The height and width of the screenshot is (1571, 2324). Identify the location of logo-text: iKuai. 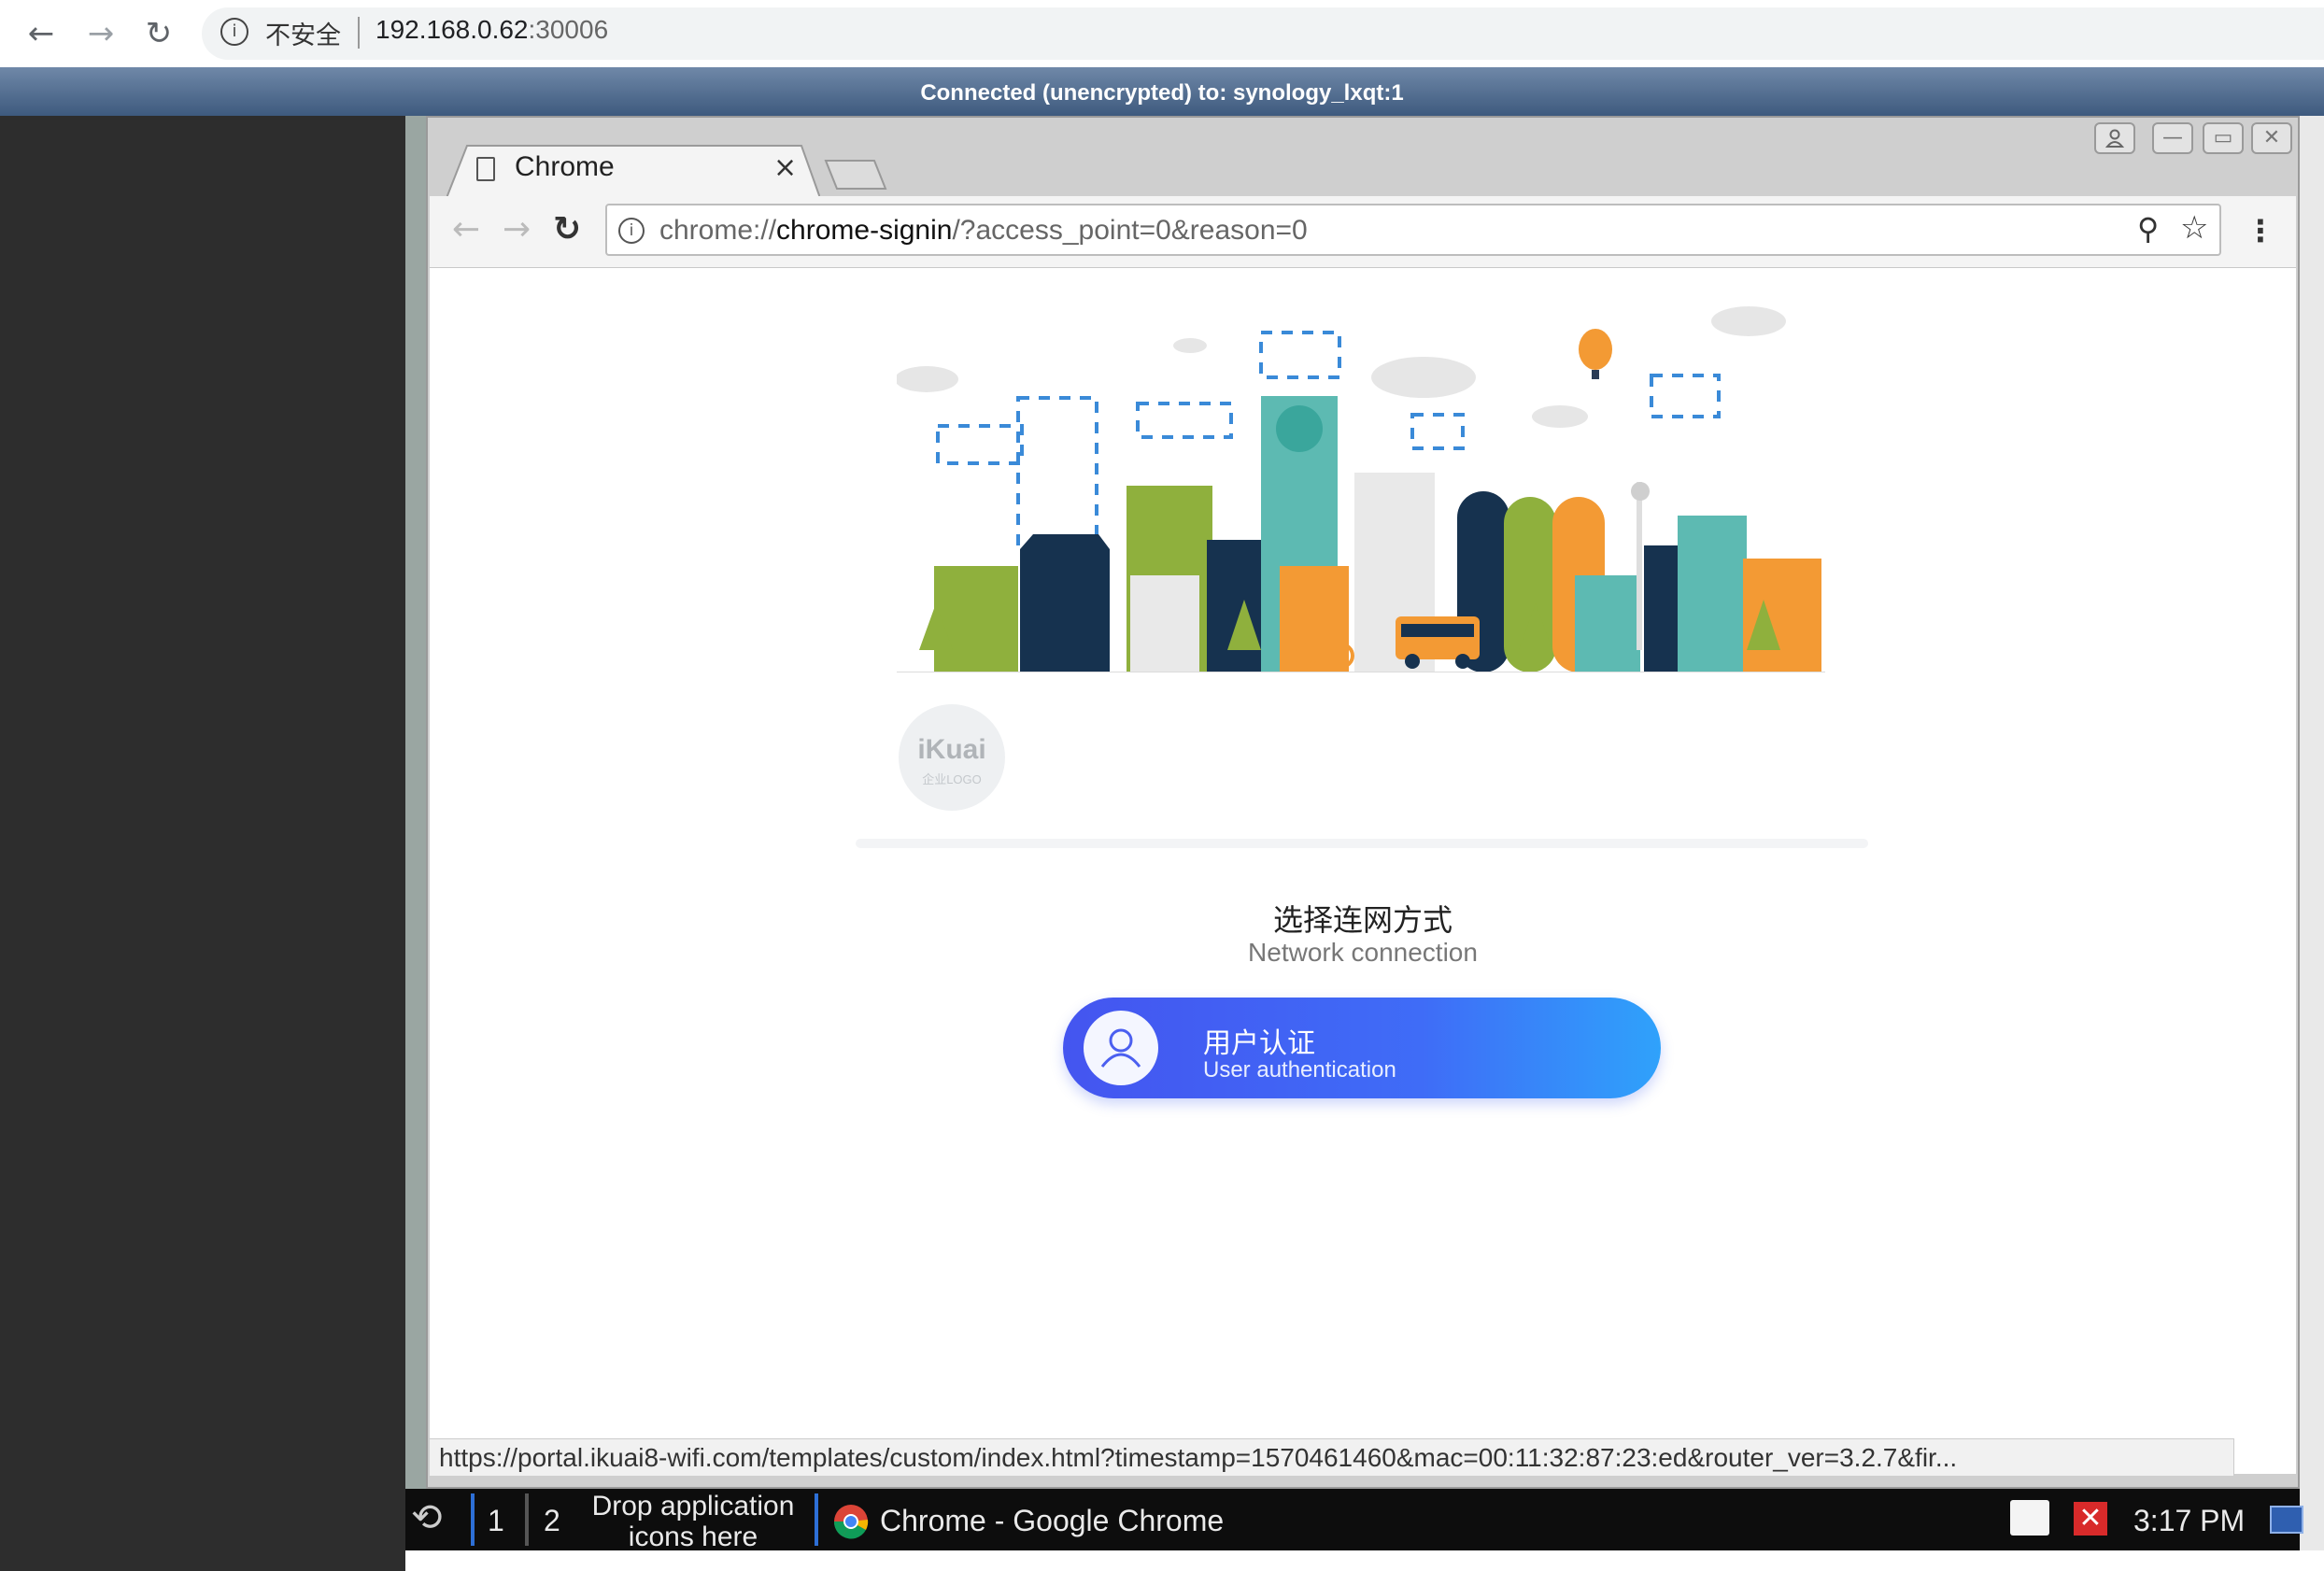
(951, 749).